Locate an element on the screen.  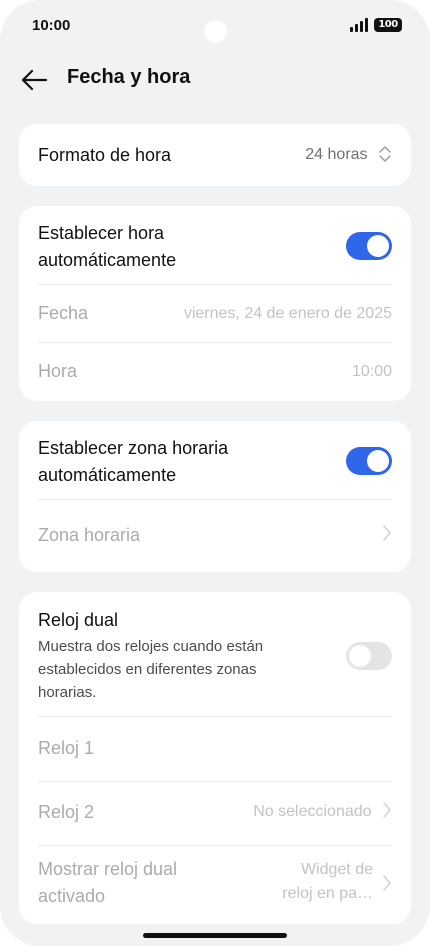
signal-icon is located at coordinates (360, 25).